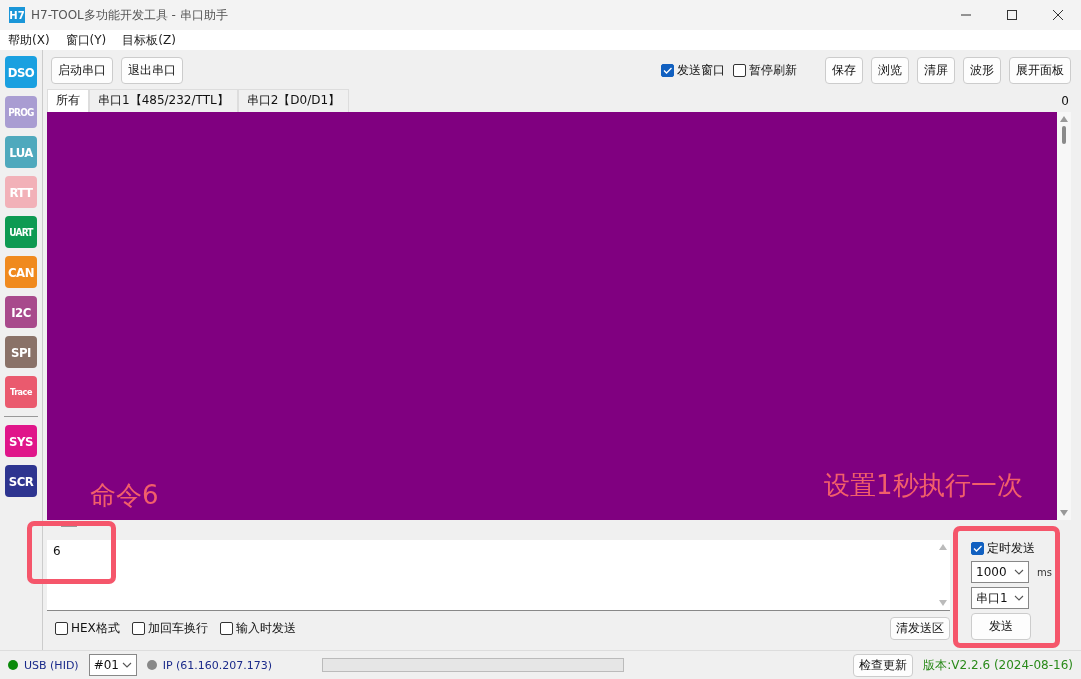  Describe the element at coordinates (293, 100) in the screenshot. I see `tab: 串口2【D0/D1】` at that location.